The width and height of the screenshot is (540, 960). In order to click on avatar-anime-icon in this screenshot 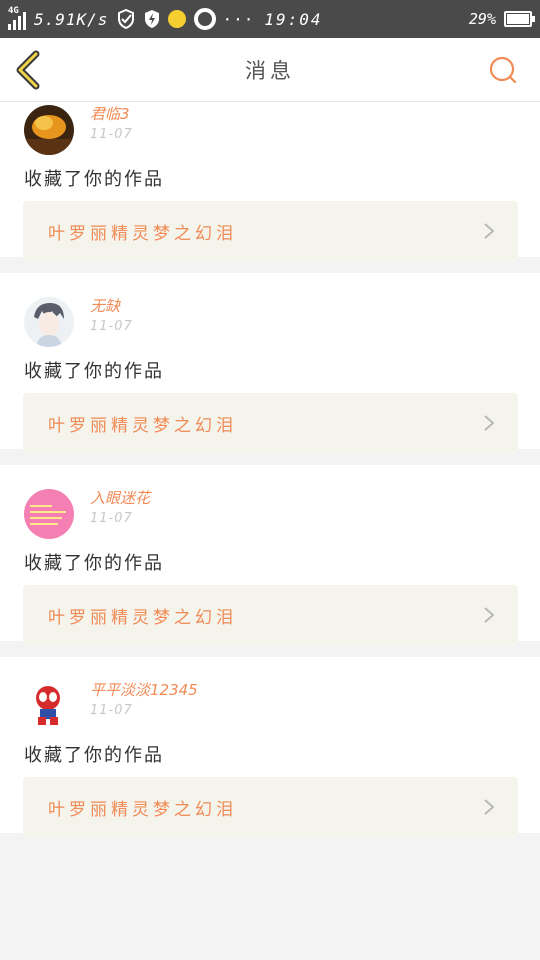, I will do `click(49, 322)`.